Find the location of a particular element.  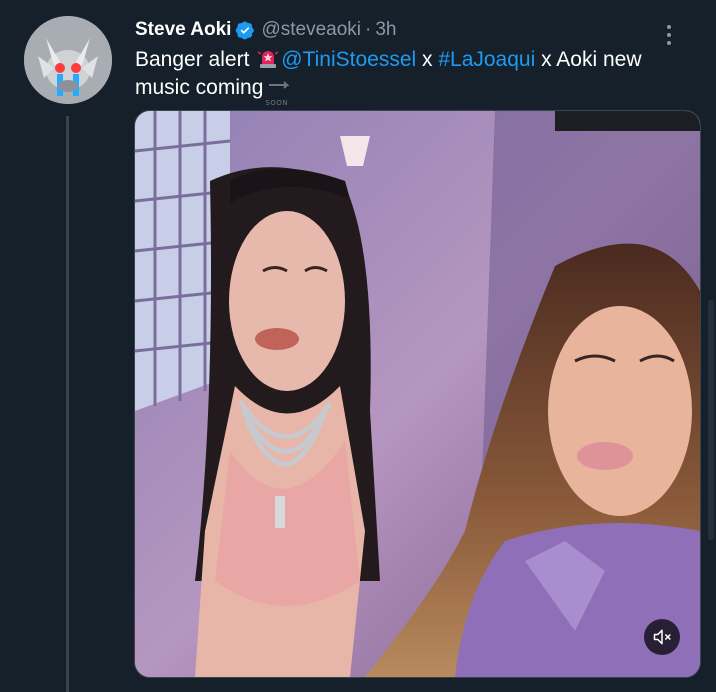

author-avatar is located at coordinates (68, 60).